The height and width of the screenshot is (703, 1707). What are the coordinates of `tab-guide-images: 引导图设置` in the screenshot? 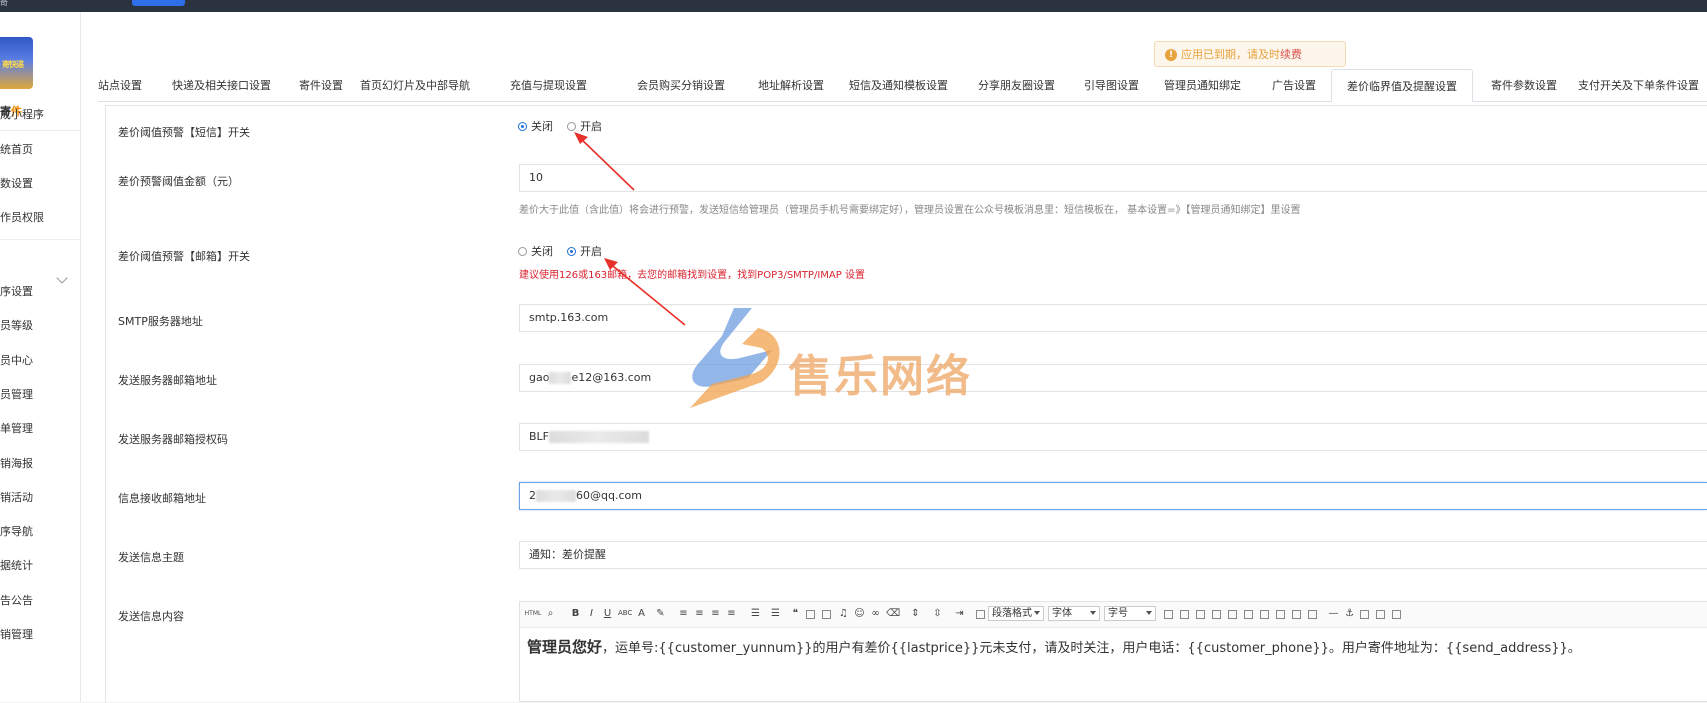 It's located at (1111, 85).